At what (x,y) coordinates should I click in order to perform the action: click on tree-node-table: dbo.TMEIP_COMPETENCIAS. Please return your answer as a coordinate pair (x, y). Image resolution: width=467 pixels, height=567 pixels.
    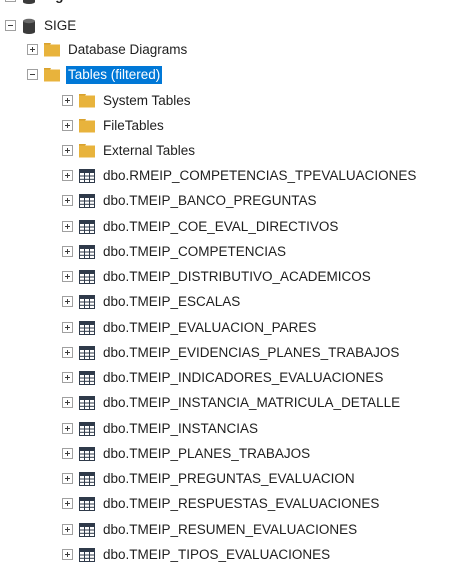
    Looking at the image, I should click on (144, 251).